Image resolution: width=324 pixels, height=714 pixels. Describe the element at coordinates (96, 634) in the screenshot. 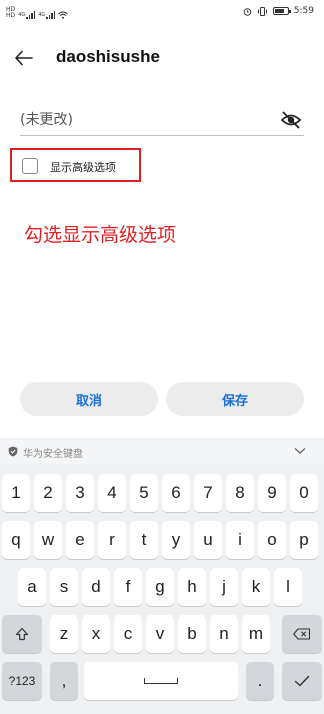

I see `key-x: x` at that location.